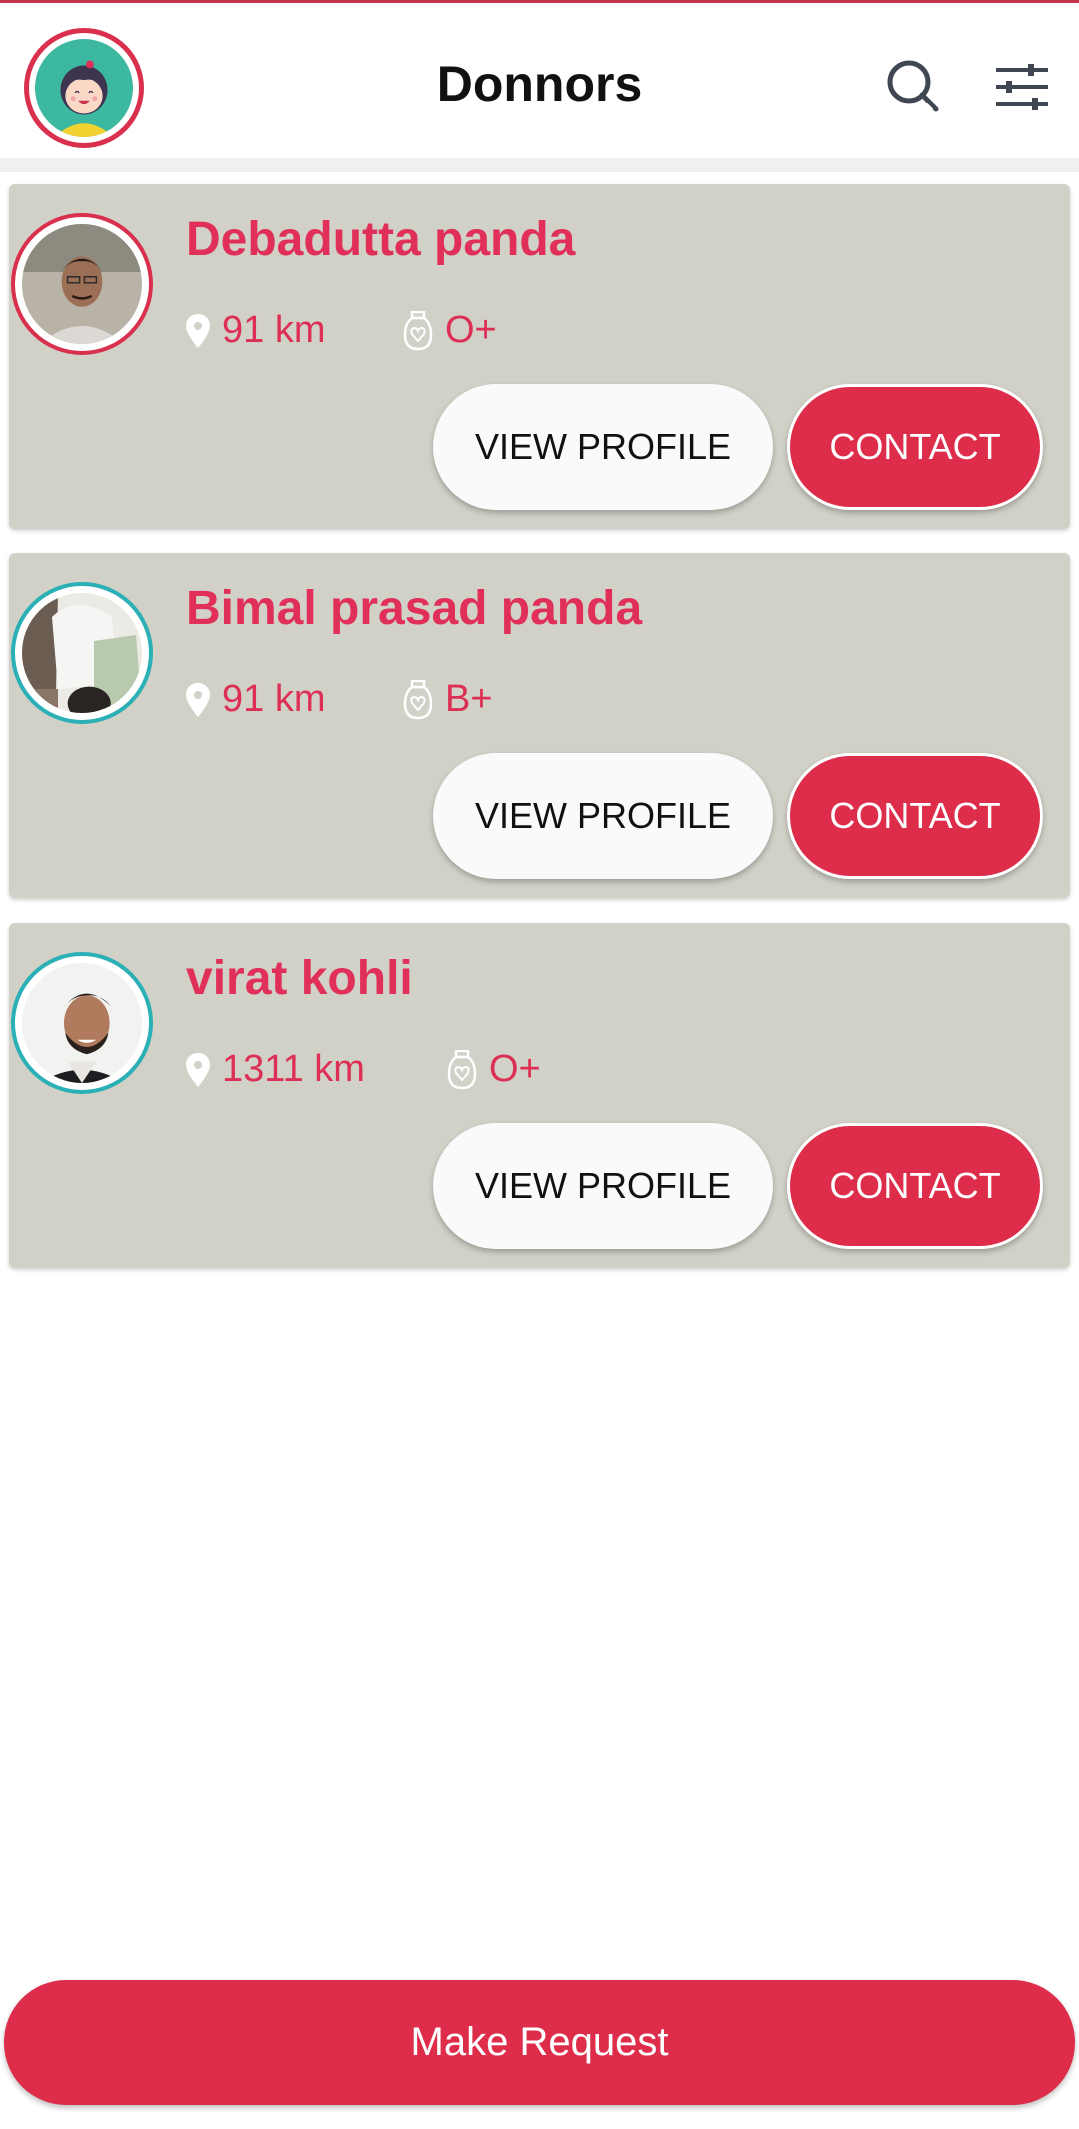 This screenshot has height=2129, width=1079. I want to click on app-header: Donnors, so click(539, 80).